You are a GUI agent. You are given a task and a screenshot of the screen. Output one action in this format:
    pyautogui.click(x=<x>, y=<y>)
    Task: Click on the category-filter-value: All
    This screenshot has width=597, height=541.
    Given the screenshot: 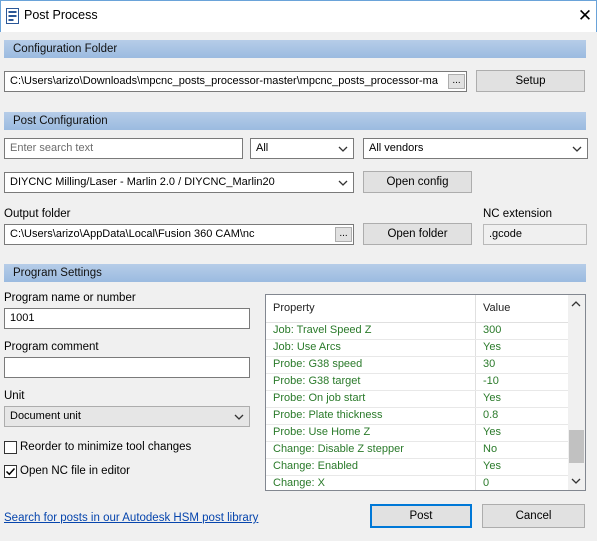 What is the action you would take?
    pyautogui.click(x=262, y=148)
    